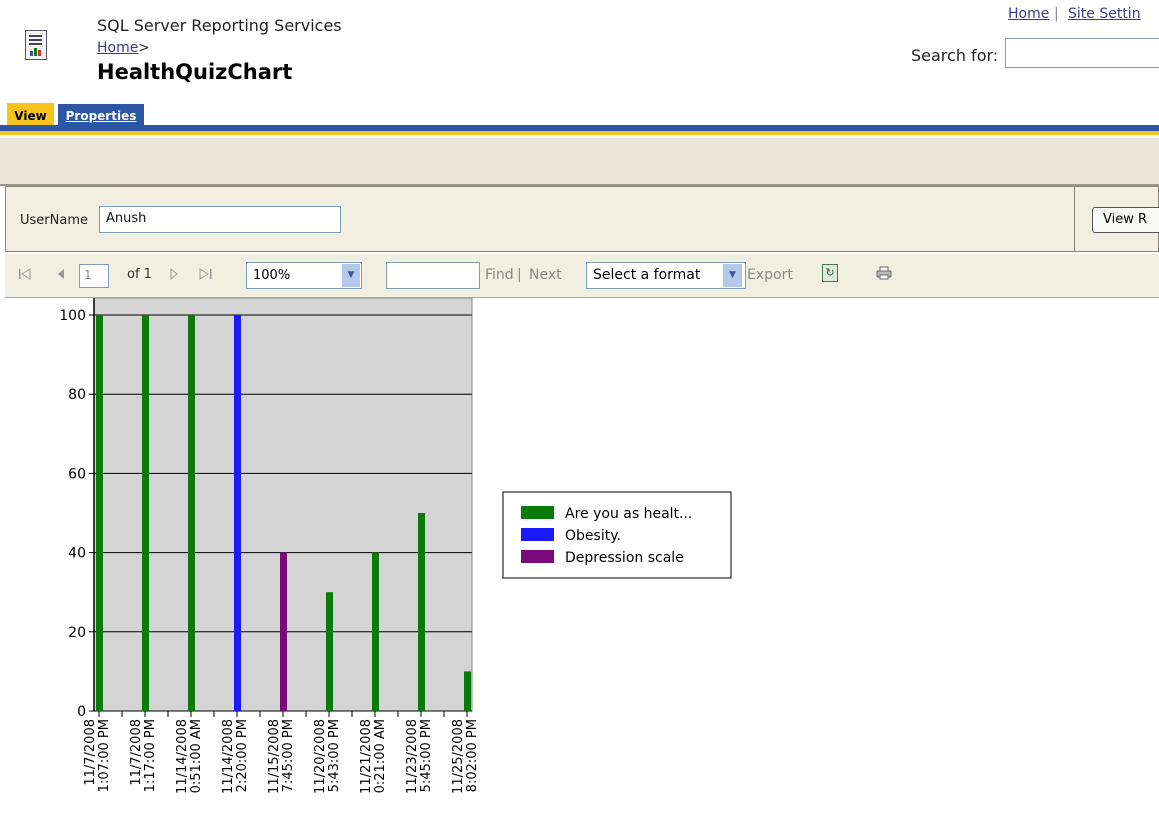 This screenshot has height=822, width=1159. What do you see at coordinates (101, 115) in the screenshot?
I see `tab-properties: Properties` at bounding box center [101, 115].